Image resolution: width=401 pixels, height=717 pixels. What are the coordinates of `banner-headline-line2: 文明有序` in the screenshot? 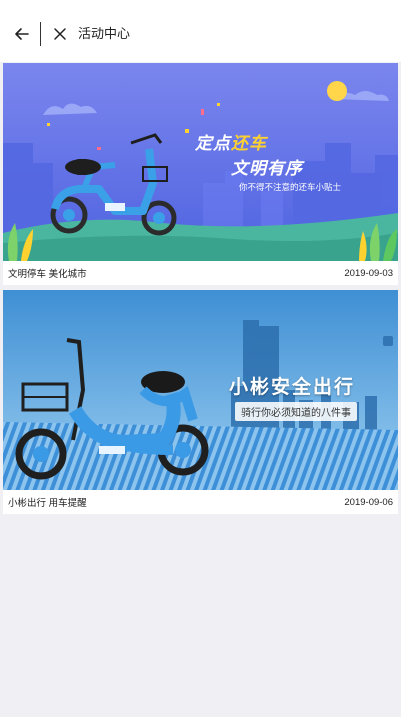 It's located at (267, 169).